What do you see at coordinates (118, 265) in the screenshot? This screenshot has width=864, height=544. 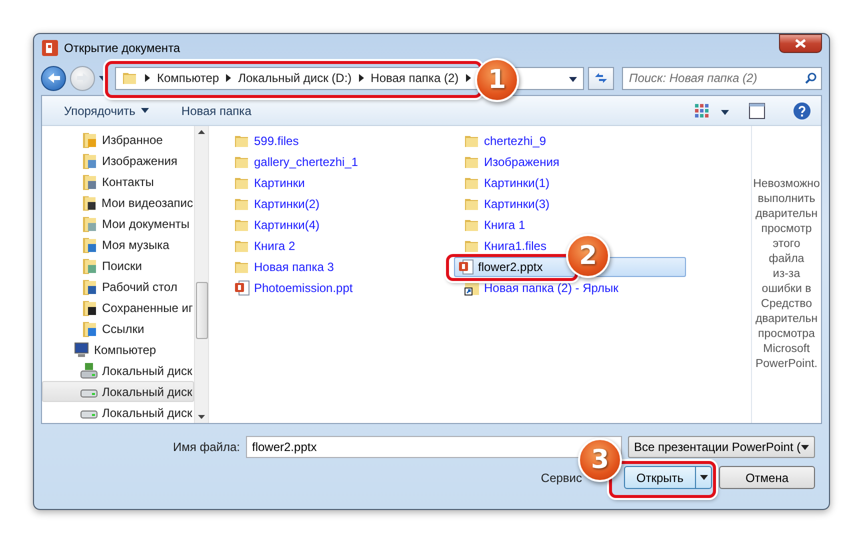 I see `sidebar-item: Поиски` at bounding box center [118, 265].